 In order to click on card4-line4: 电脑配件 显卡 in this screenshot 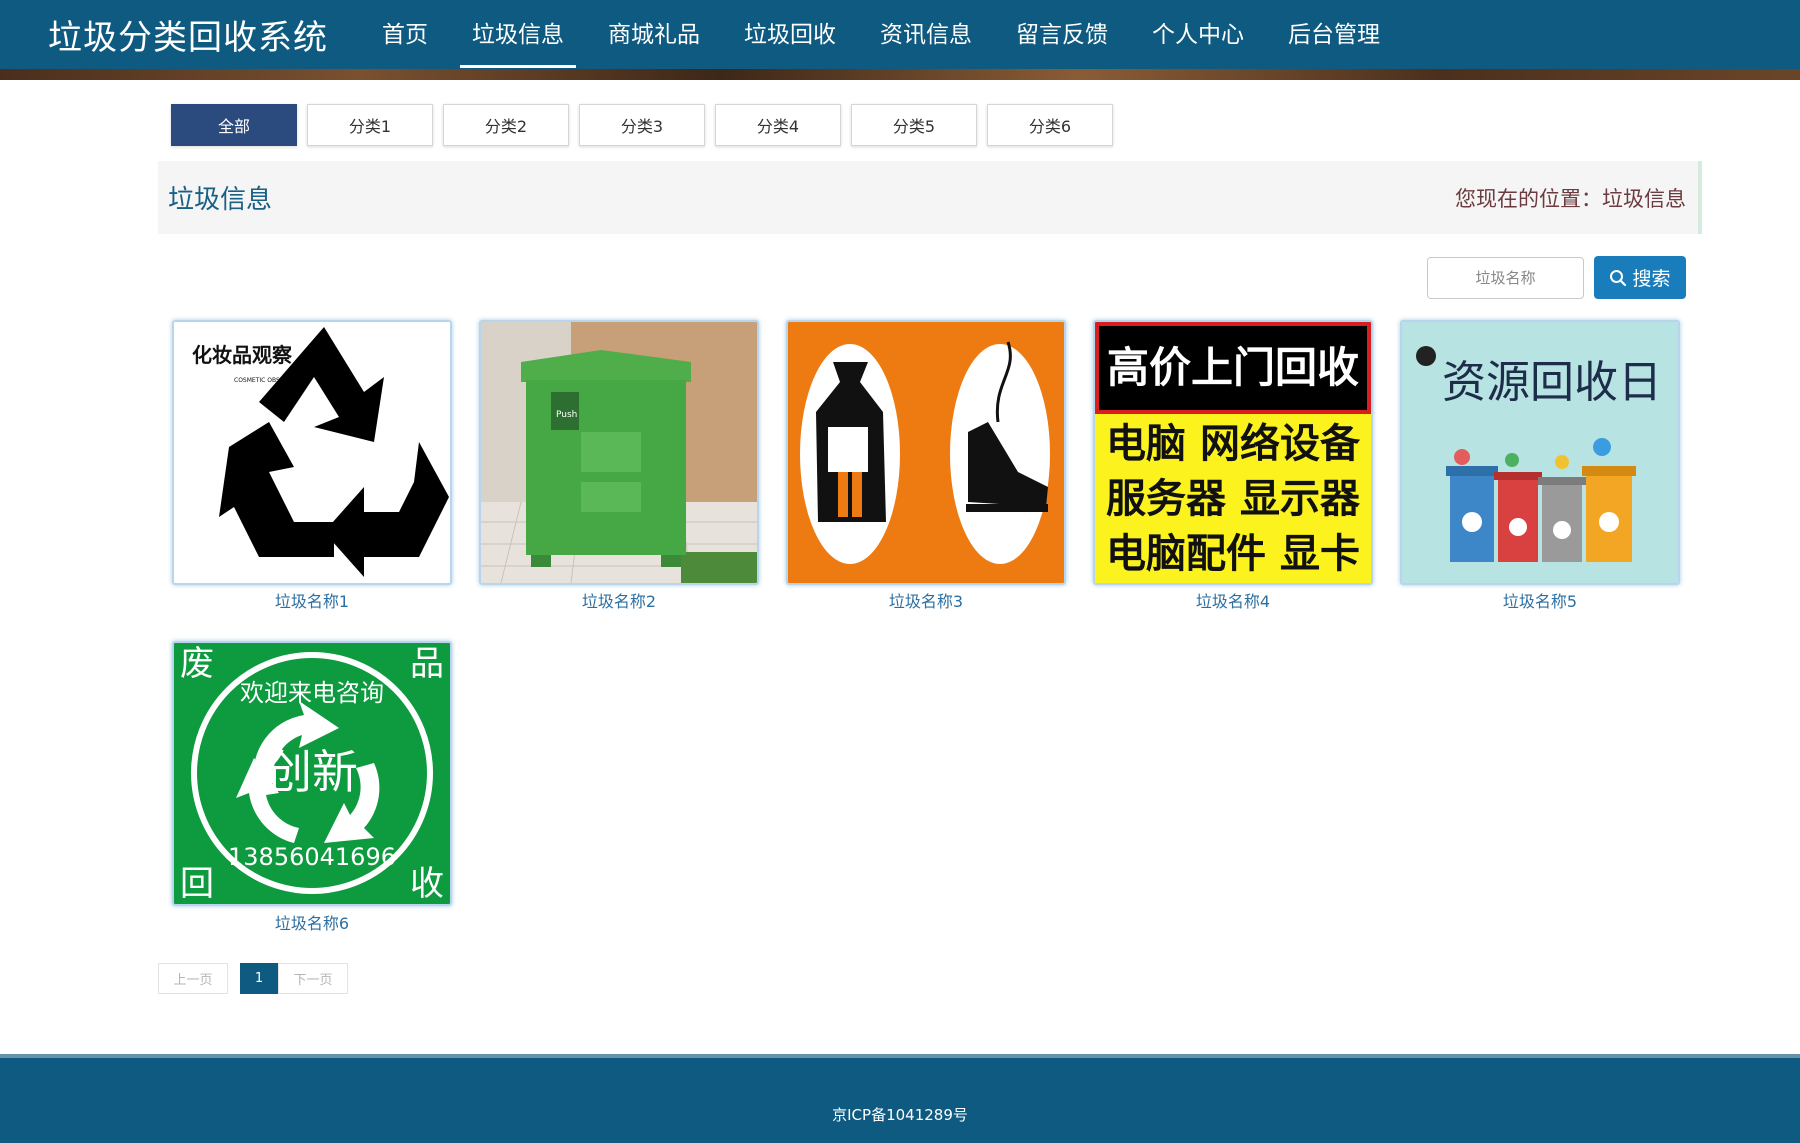, I will do `click(1233, 554)`.